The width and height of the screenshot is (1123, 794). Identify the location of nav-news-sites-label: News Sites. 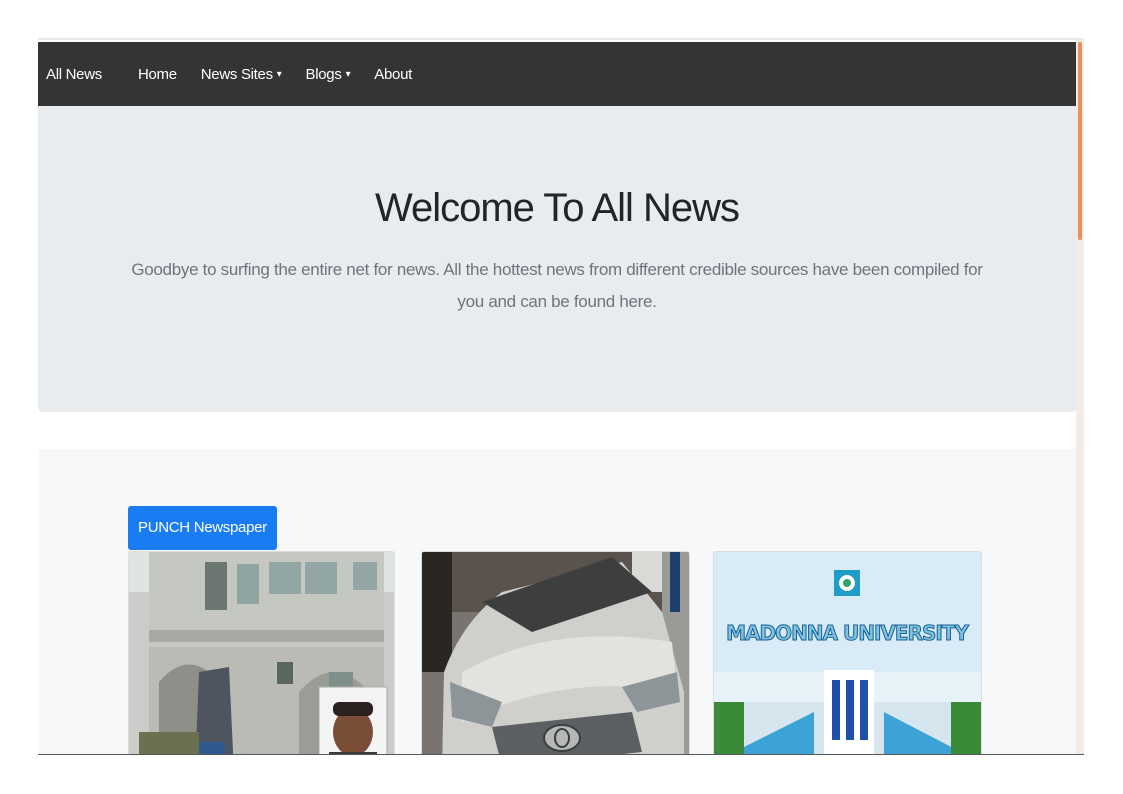
(236, 74).